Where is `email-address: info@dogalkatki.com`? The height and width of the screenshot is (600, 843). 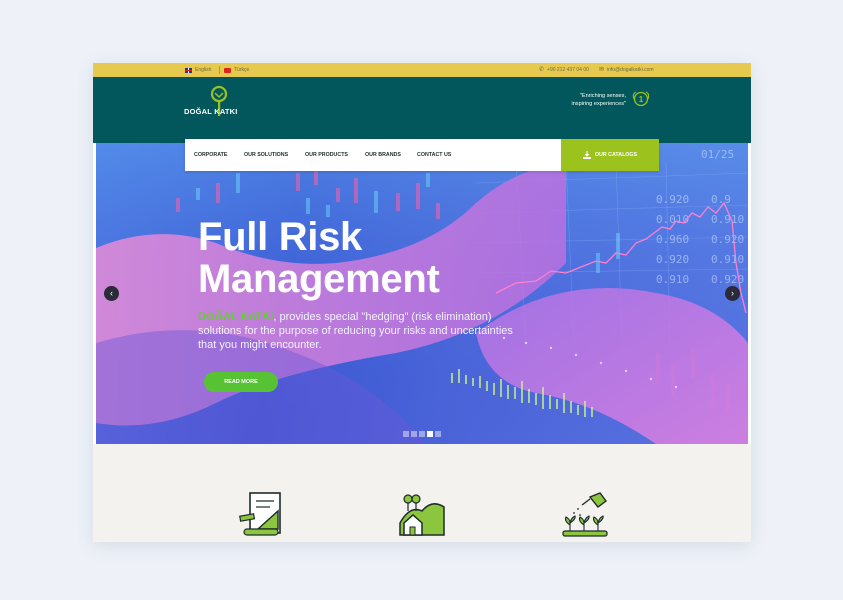
email-address: info@dogalkatki.com is located at coordinates (630, 70).